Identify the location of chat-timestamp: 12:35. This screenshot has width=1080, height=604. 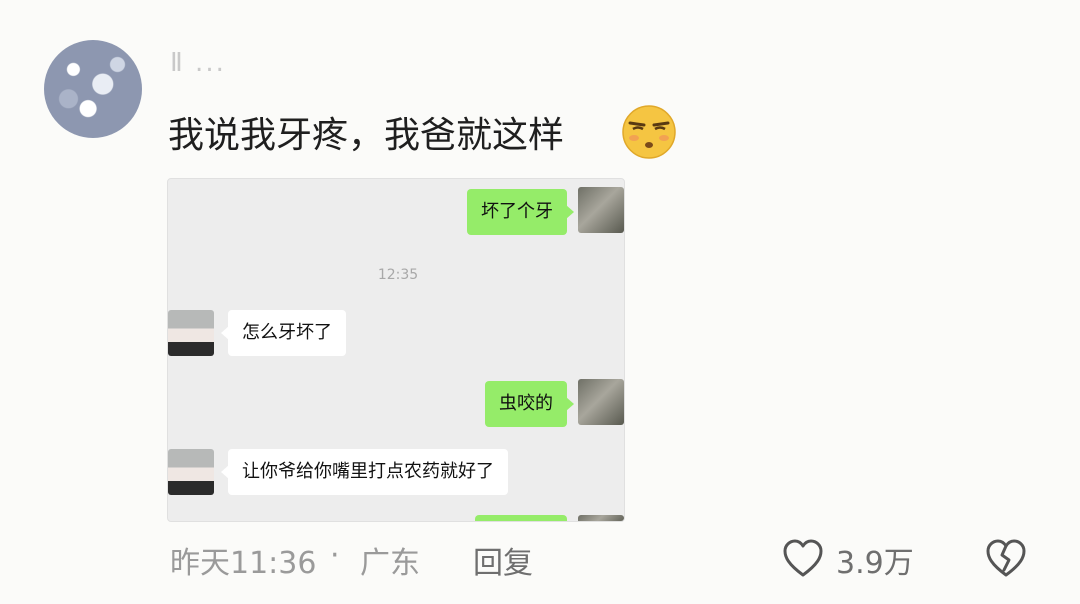
(398, 275).